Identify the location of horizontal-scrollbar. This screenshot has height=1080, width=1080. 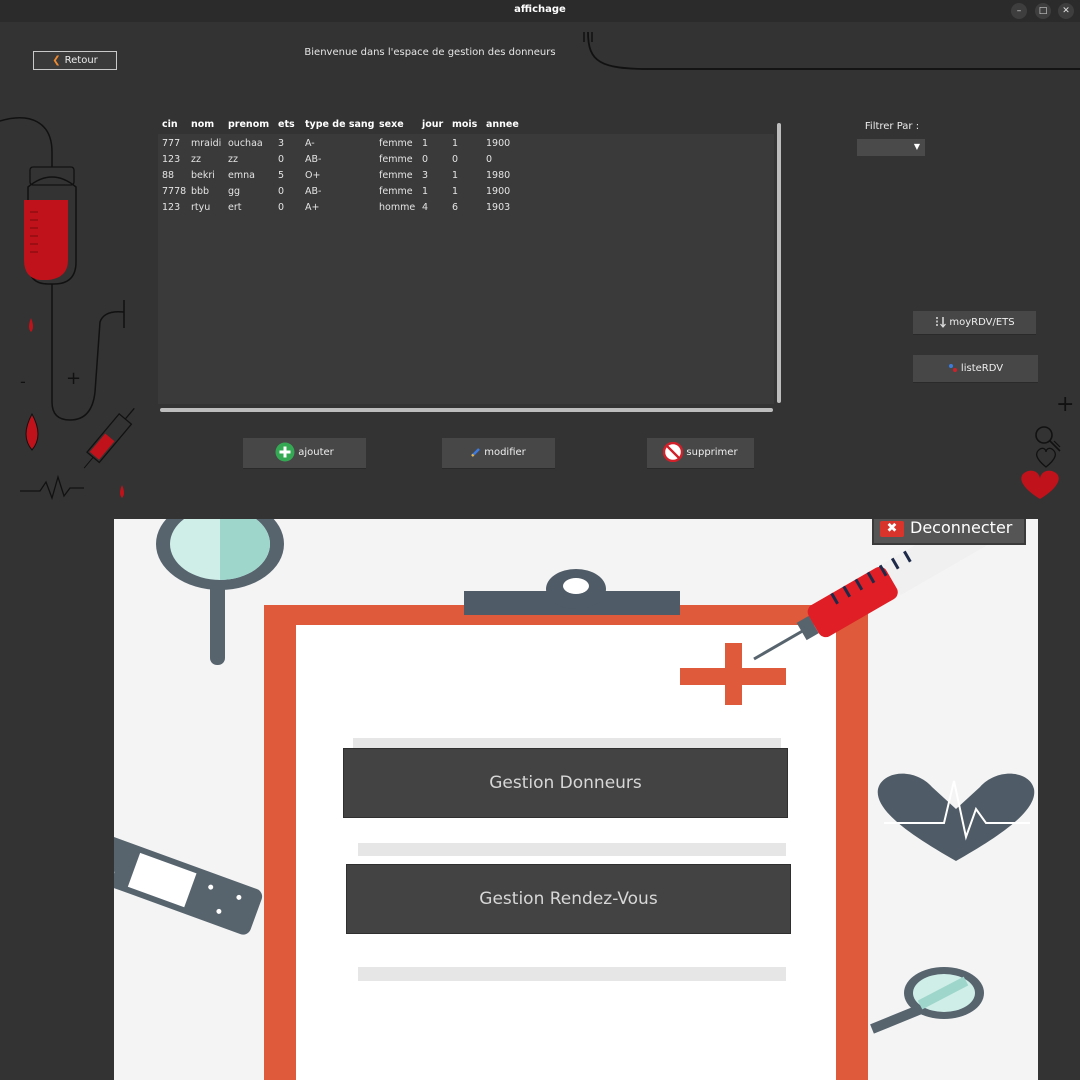
(466, 410).